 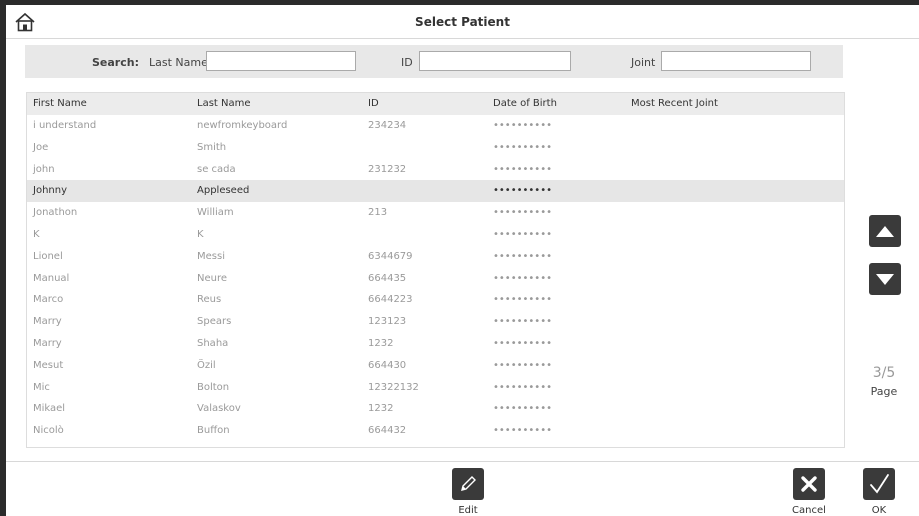 What do you see at coordinates (178, 62) in the screenshot?
I see `last-name-label: Last Name` at bounding box center [178, 62].